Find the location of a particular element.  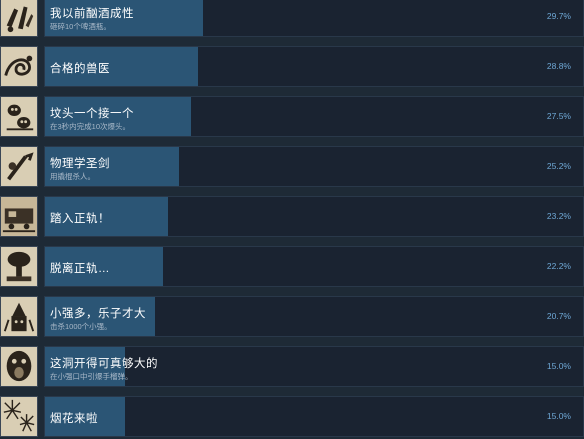

unlock-percent: 22.2% is located at coordinates (558, 266).